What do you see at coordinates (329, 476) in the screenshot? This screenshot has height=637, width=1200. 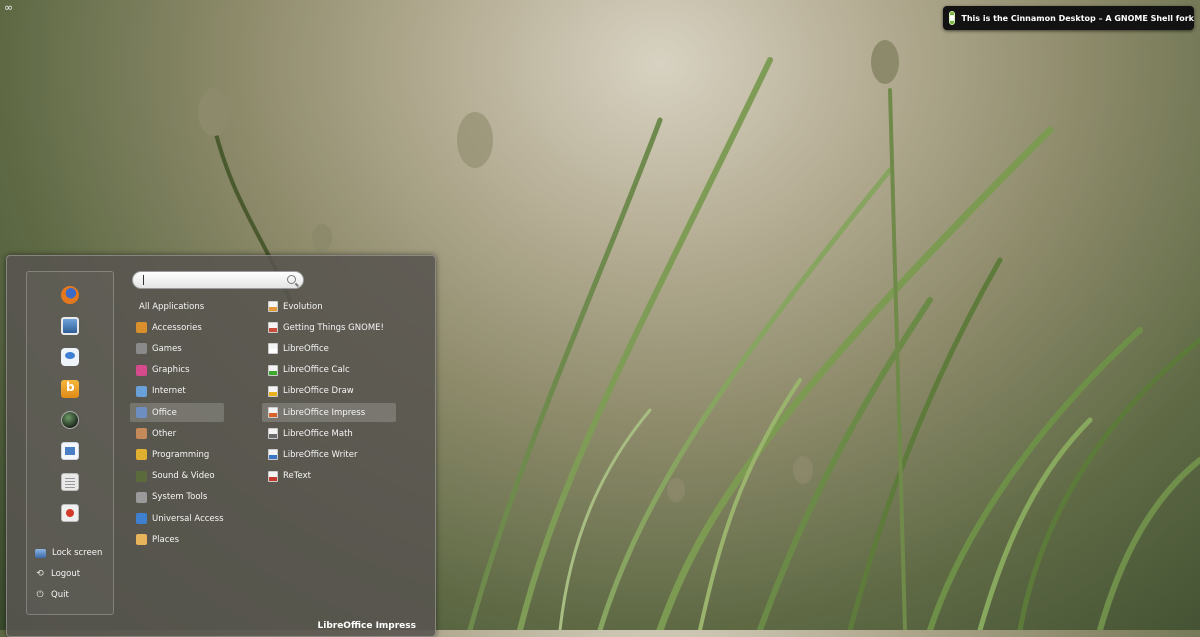 I see `app-retext: ReText` at bounding box center [329, 476].